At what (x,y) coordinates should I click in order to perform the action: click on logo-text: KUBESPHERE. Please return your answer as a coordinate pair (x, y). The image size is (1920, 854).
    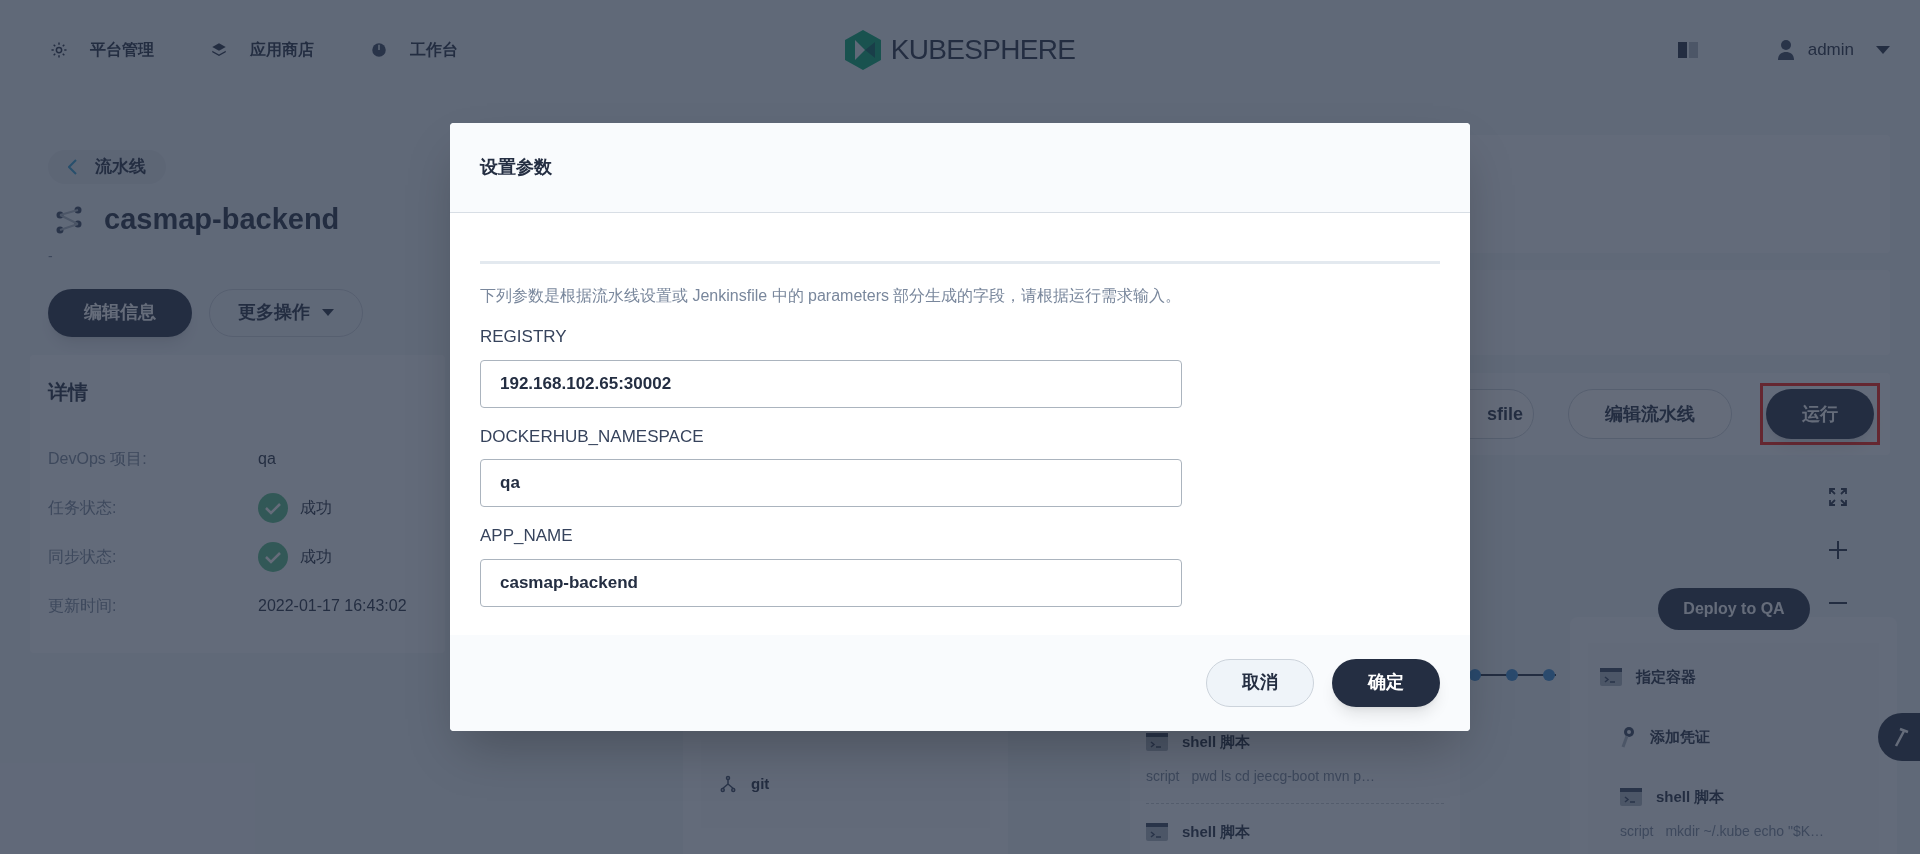
    Looking at the image, I should click on (983, 50).